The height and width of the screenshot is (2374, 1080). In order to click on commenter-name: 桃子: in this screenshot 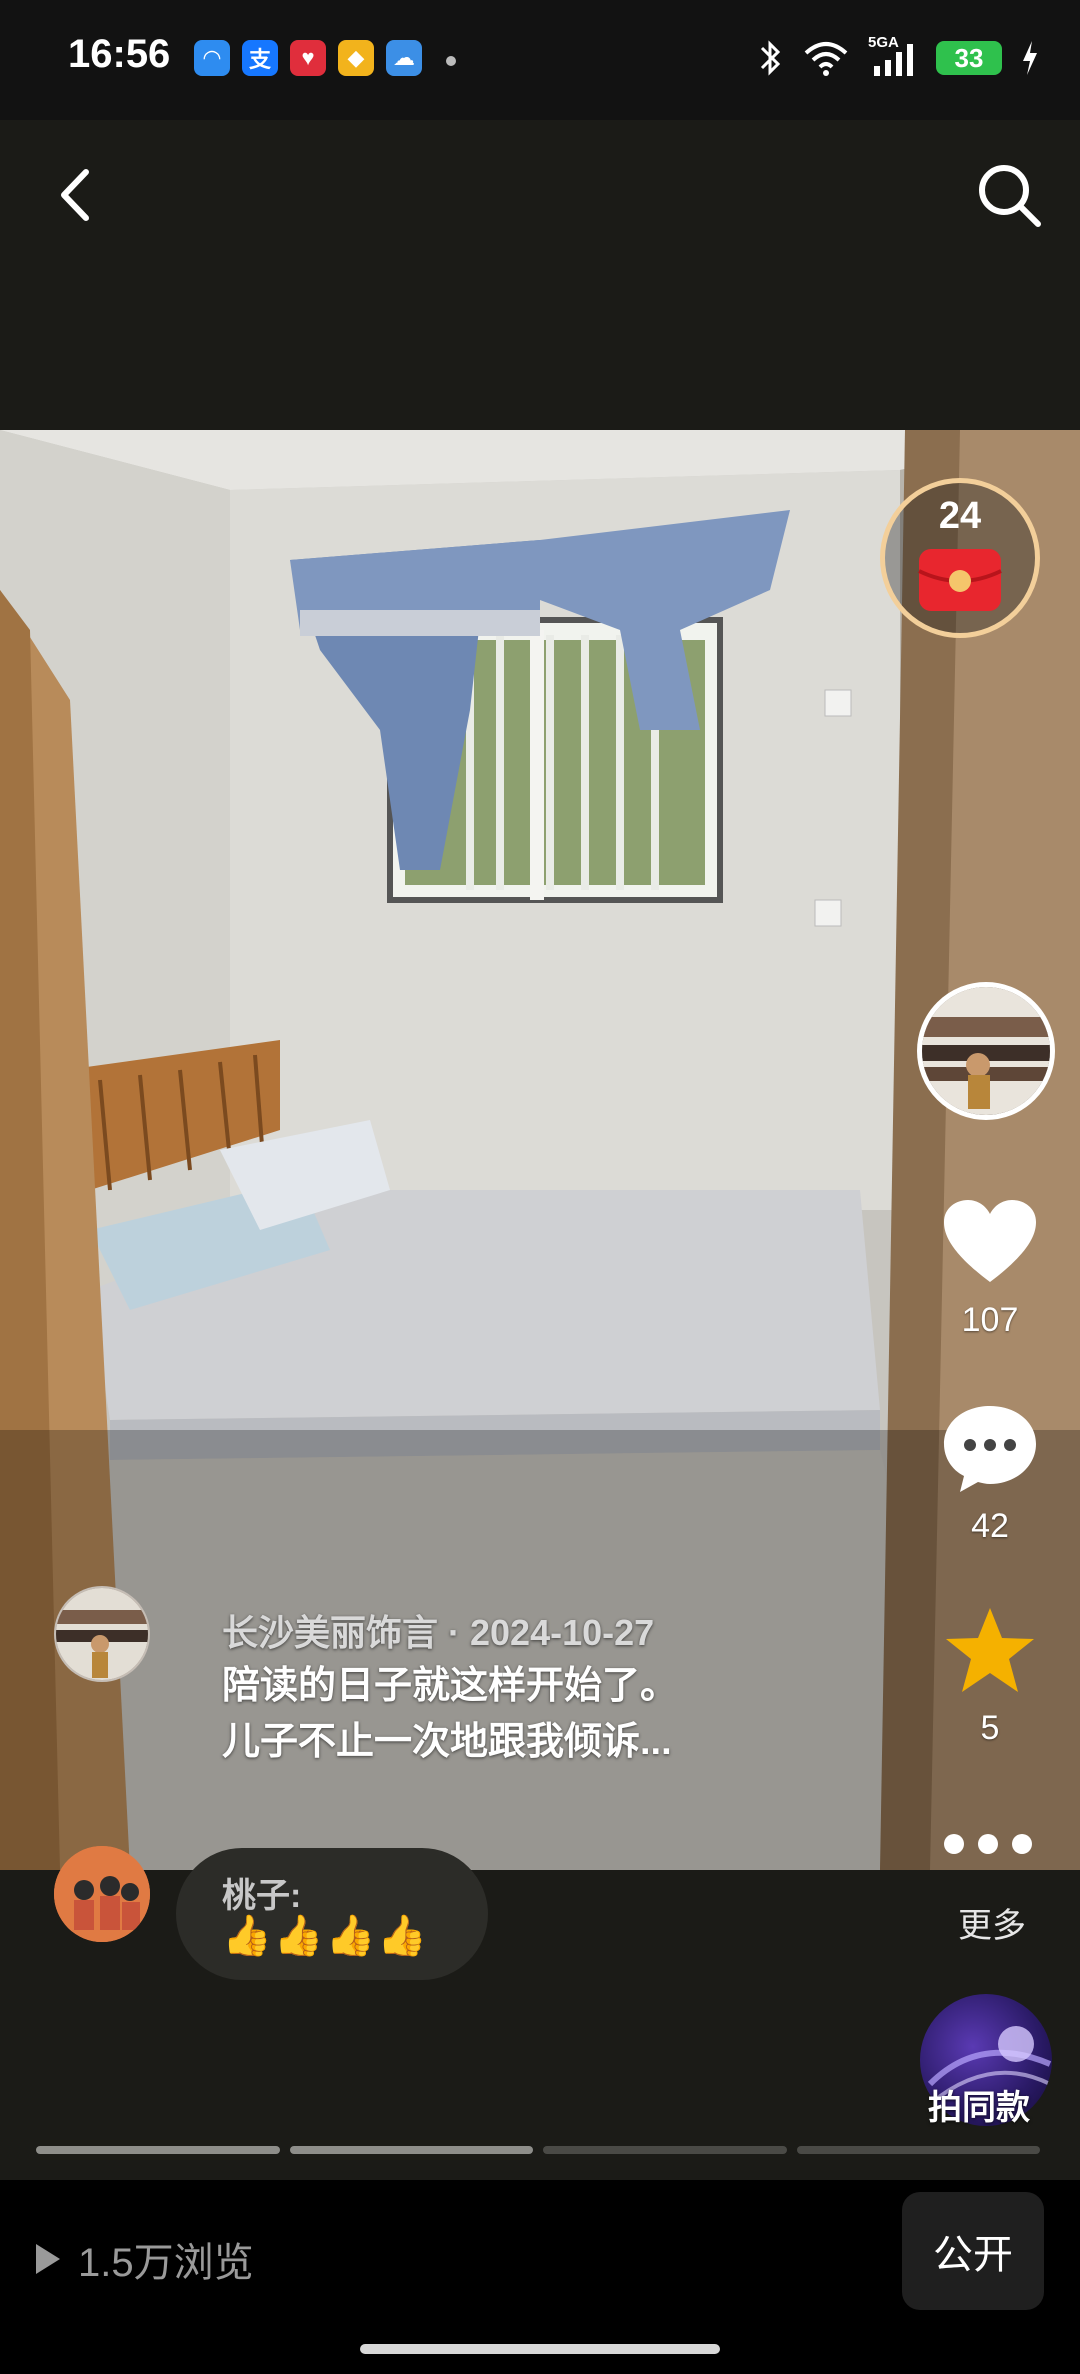, I will do `click(262, 1896)`.